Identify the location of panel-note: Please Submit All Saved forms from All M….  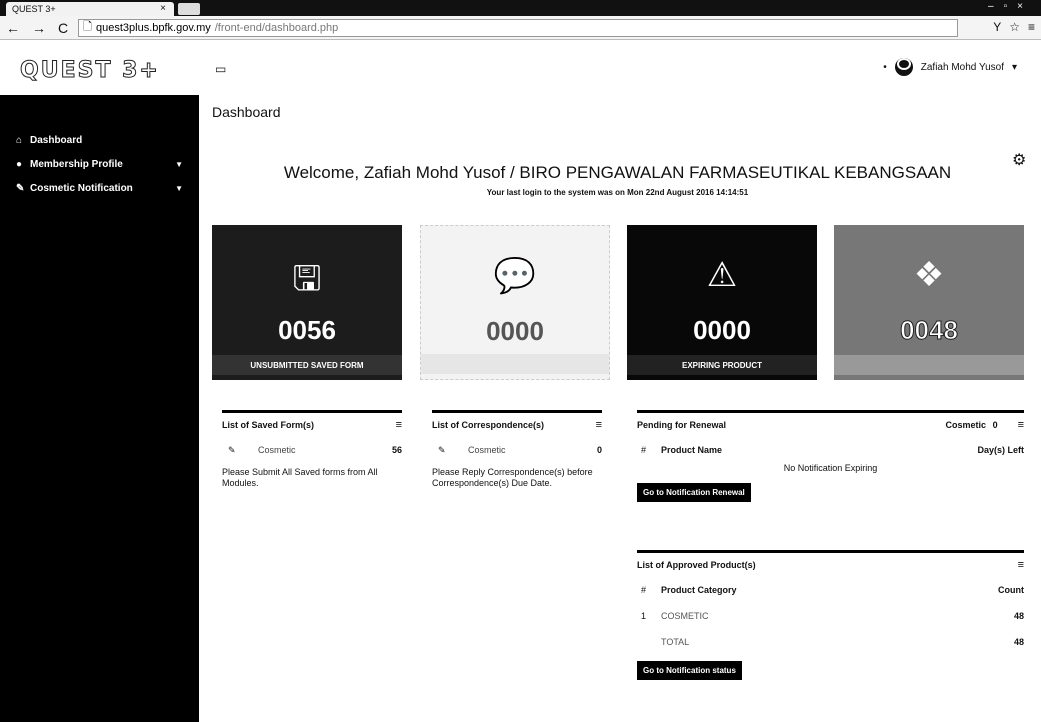
(300, 477).